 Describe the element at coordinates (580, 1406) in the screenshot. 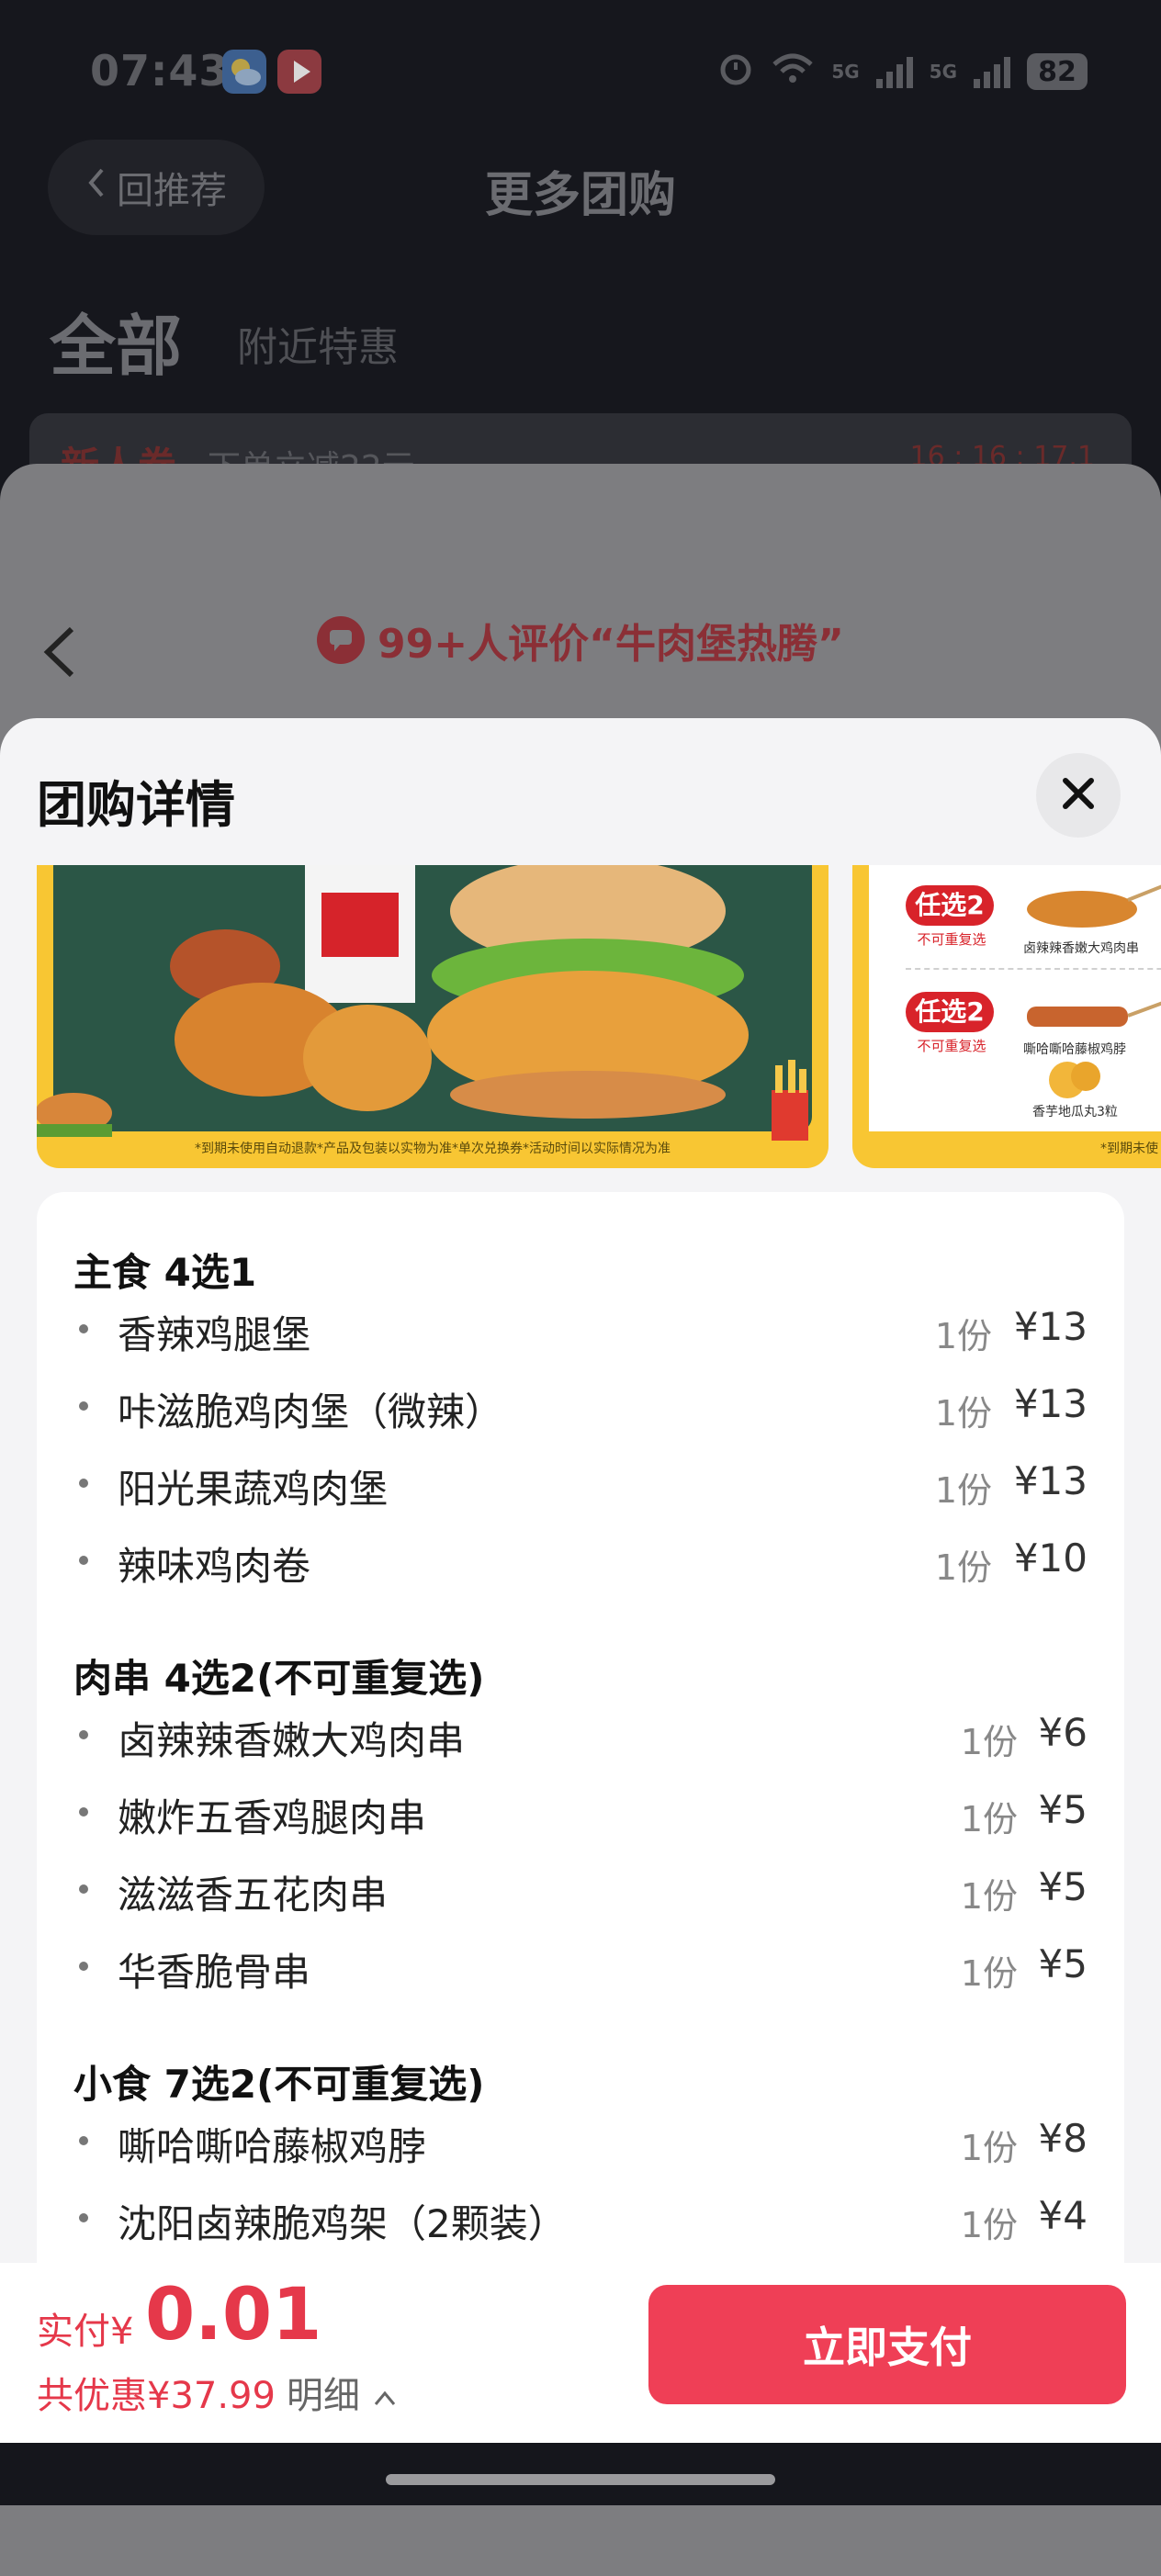

I see `list-item: 咔滋脆鸡肉堡（微辣） 1份 ¥13` at that location.